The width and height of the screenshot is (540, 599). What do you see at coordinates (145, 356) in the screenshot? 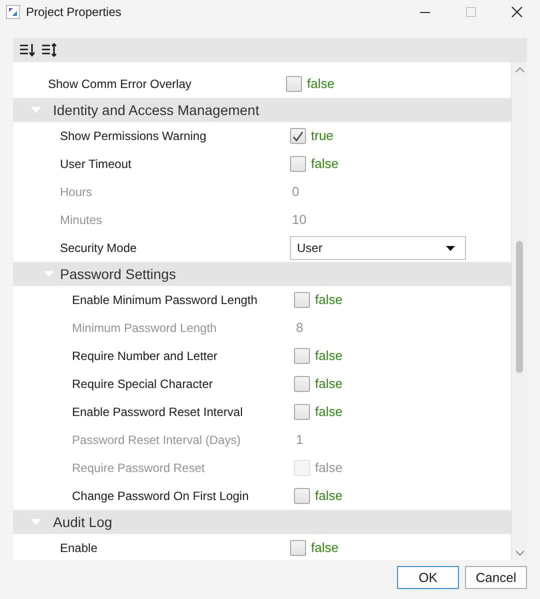
I see `property-label: Require Number and Letter` at bounding box center [145, 356].